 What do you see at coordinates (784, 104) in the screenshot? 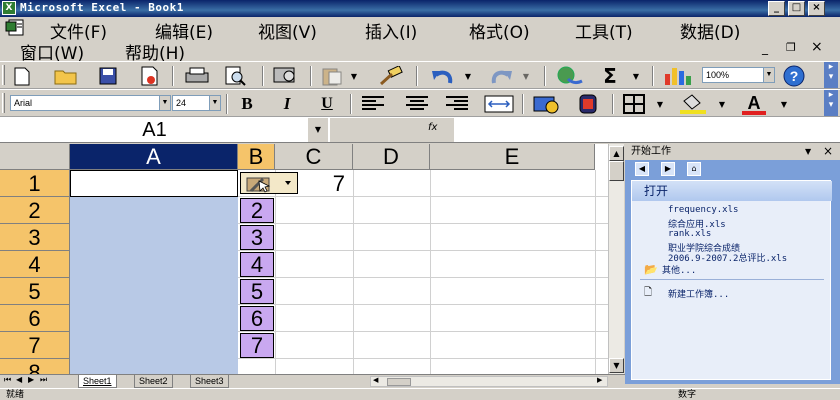
I see `font-color-dropdown-icon: ▼` at bounding box center [784, 104].